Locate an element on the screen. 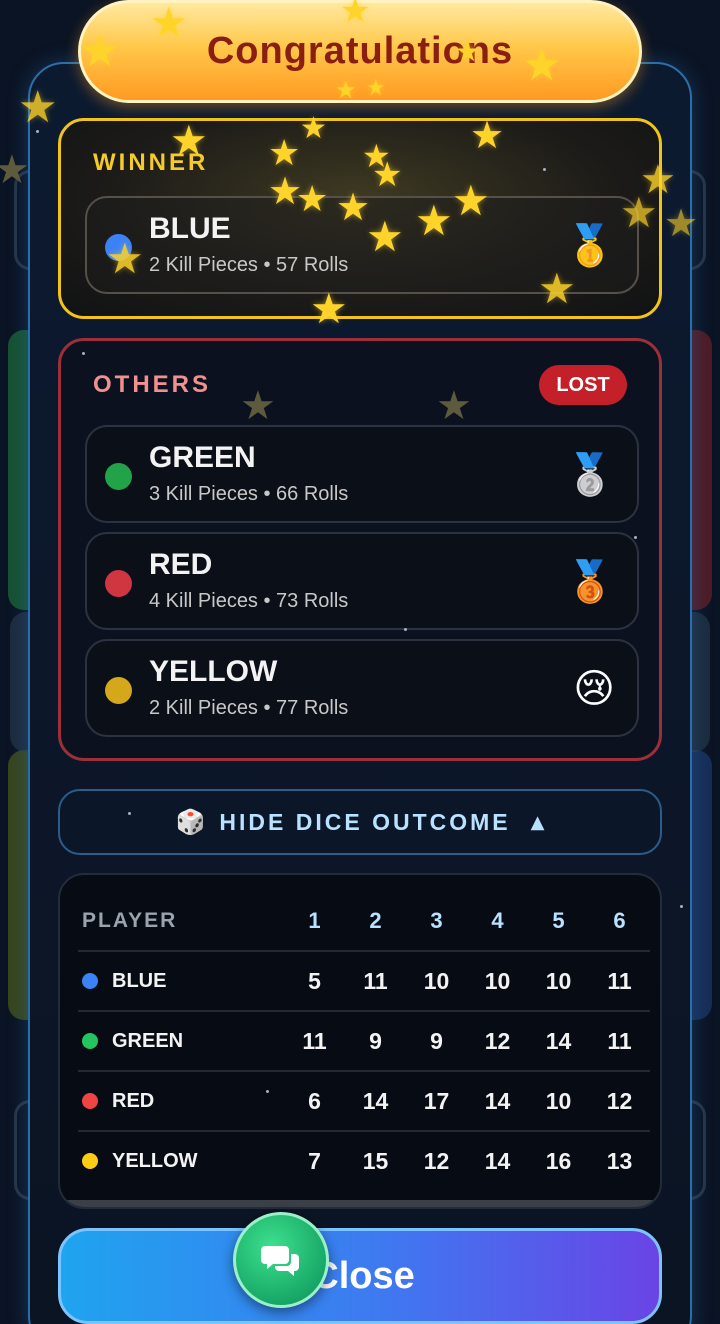 The height and width of the screenshot is (1324, 720). toggle-label: HIDE DICE OUTCOME is located at coordinates (365, 821).